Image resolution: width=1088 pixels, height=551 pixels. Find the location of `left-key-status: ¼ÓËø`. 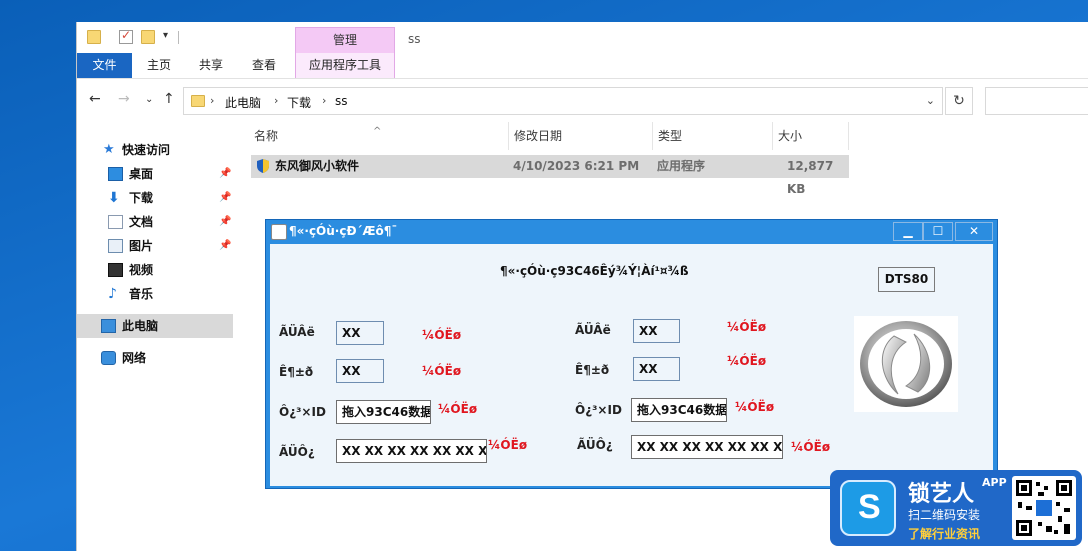

left-key-status: ¼ÓËø is located at coordinates (508, 445).